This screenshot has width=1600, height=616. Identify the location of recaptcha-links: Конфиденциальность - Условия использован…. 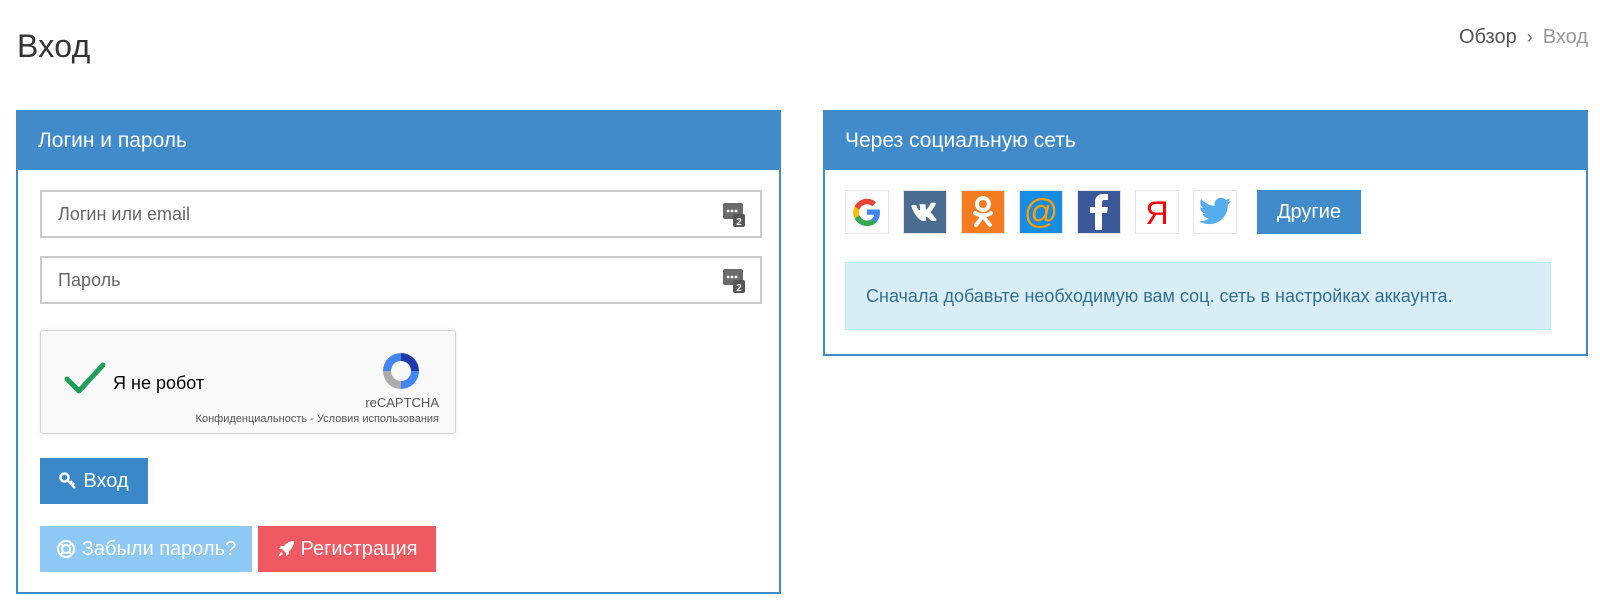
(317, 419).